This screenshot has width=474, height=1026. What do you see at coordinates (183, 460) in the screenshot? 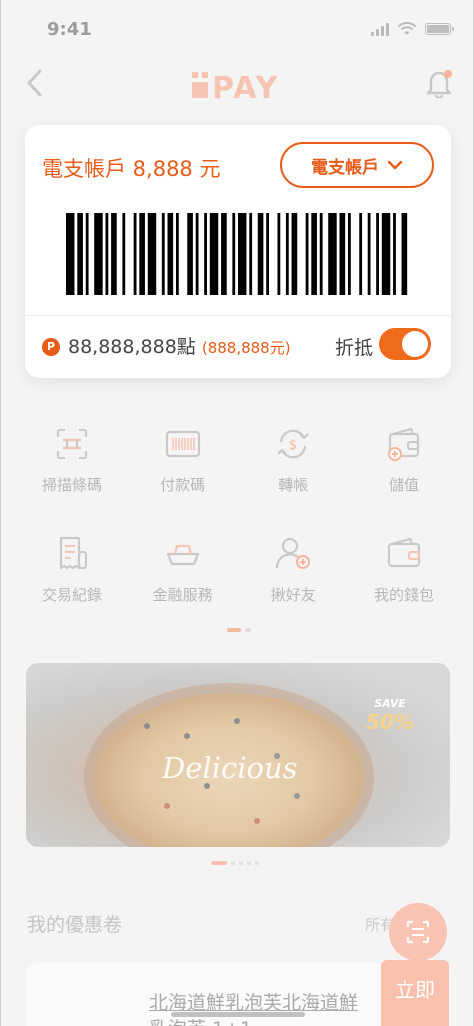
I see `action-payment-code: 付款碼` at bounding box center [183, 460].